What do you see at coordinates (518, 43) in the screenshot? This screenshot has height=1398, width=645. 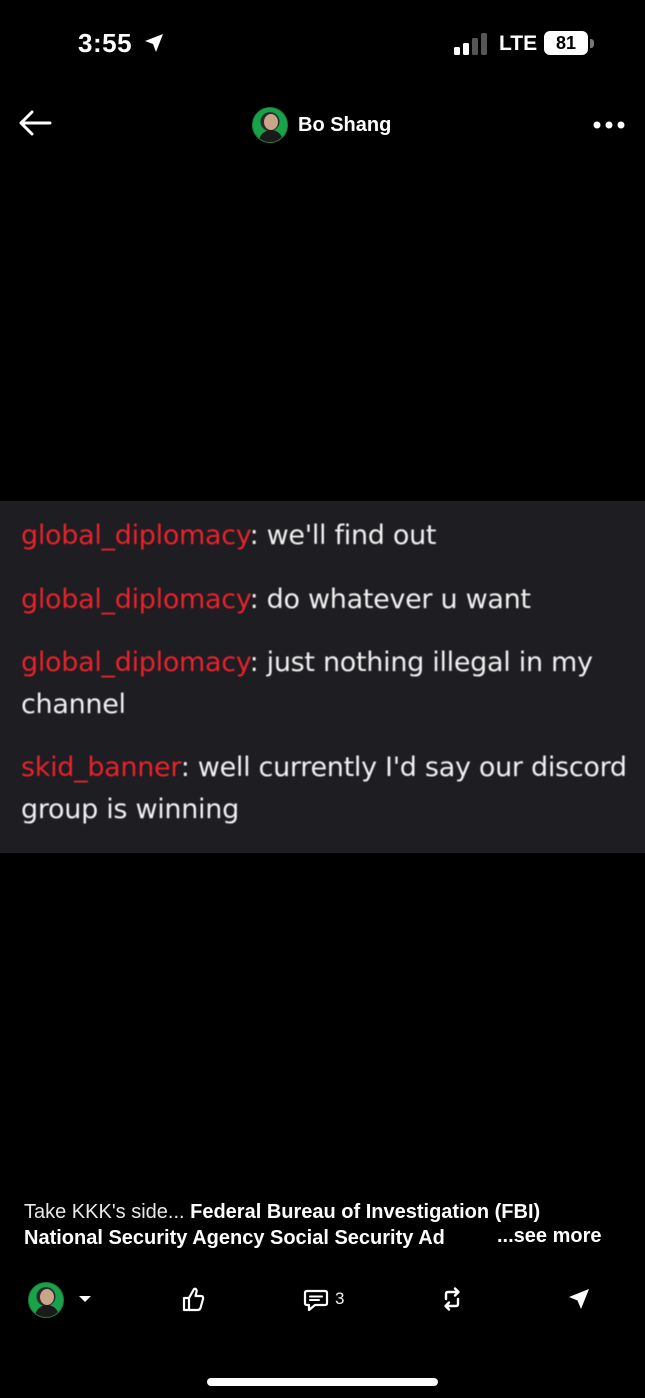 I see `network-type: LTE` at bounding box center [518, 43].